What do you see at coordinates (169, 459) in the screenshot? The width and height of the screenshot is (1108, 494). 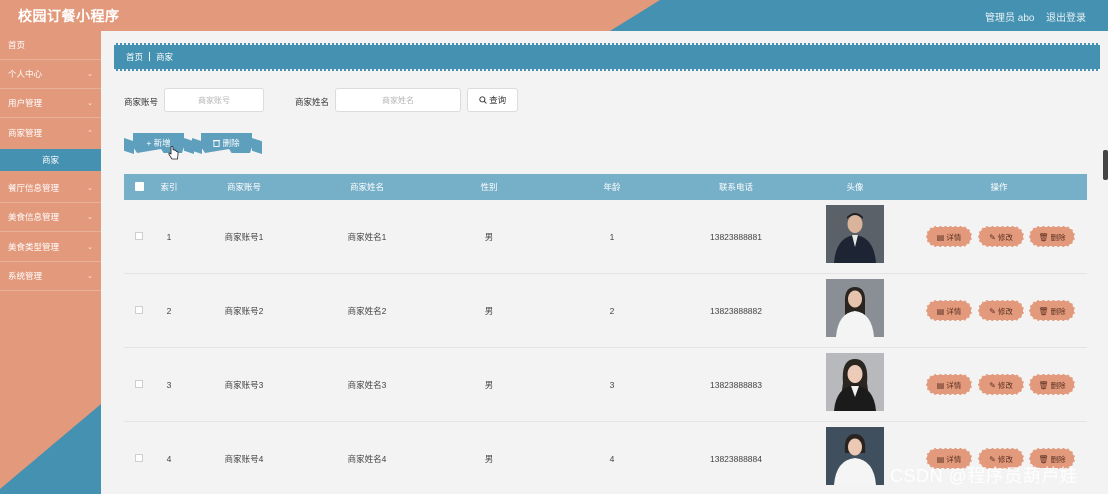 I see `cell-index: 4` at bounding box center [169, 459].